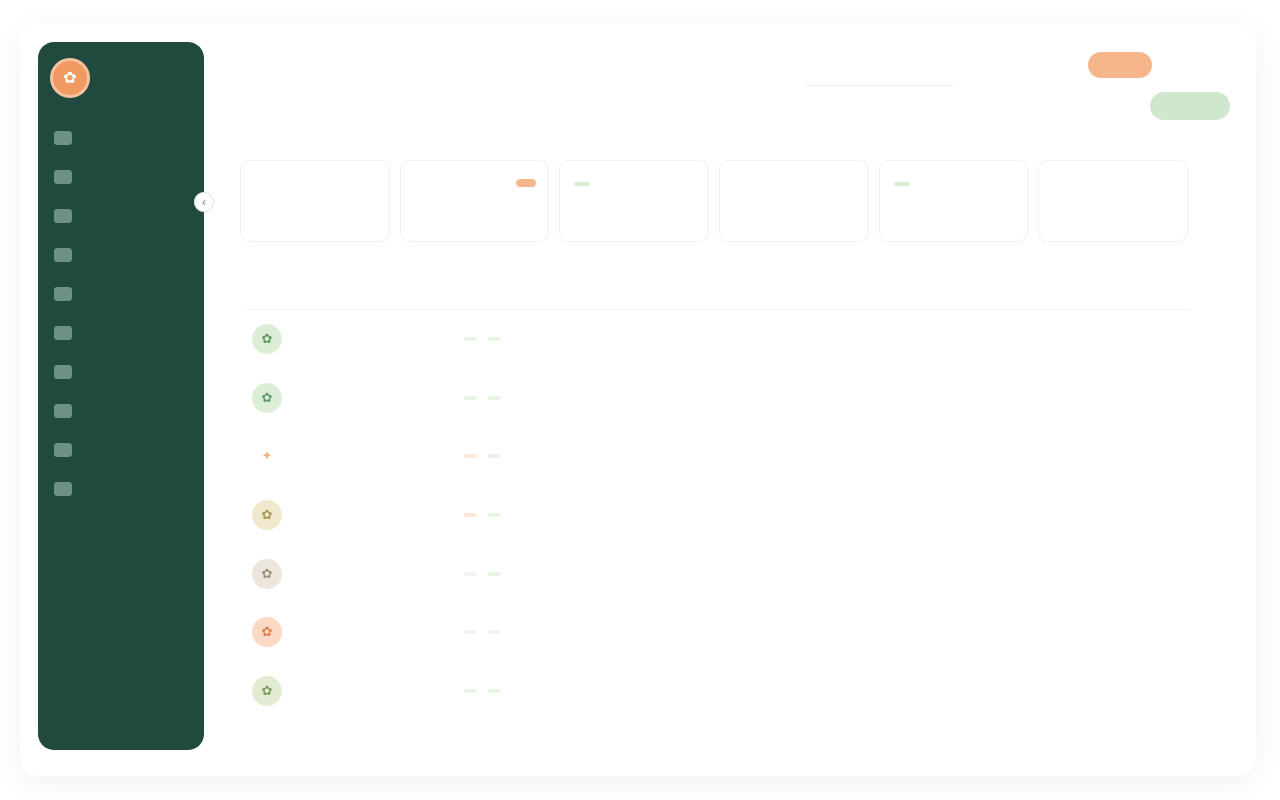 The width and height of the screenshot is (1280, 800). I want to click on sidebar-header: ✿, so click(121, 78).